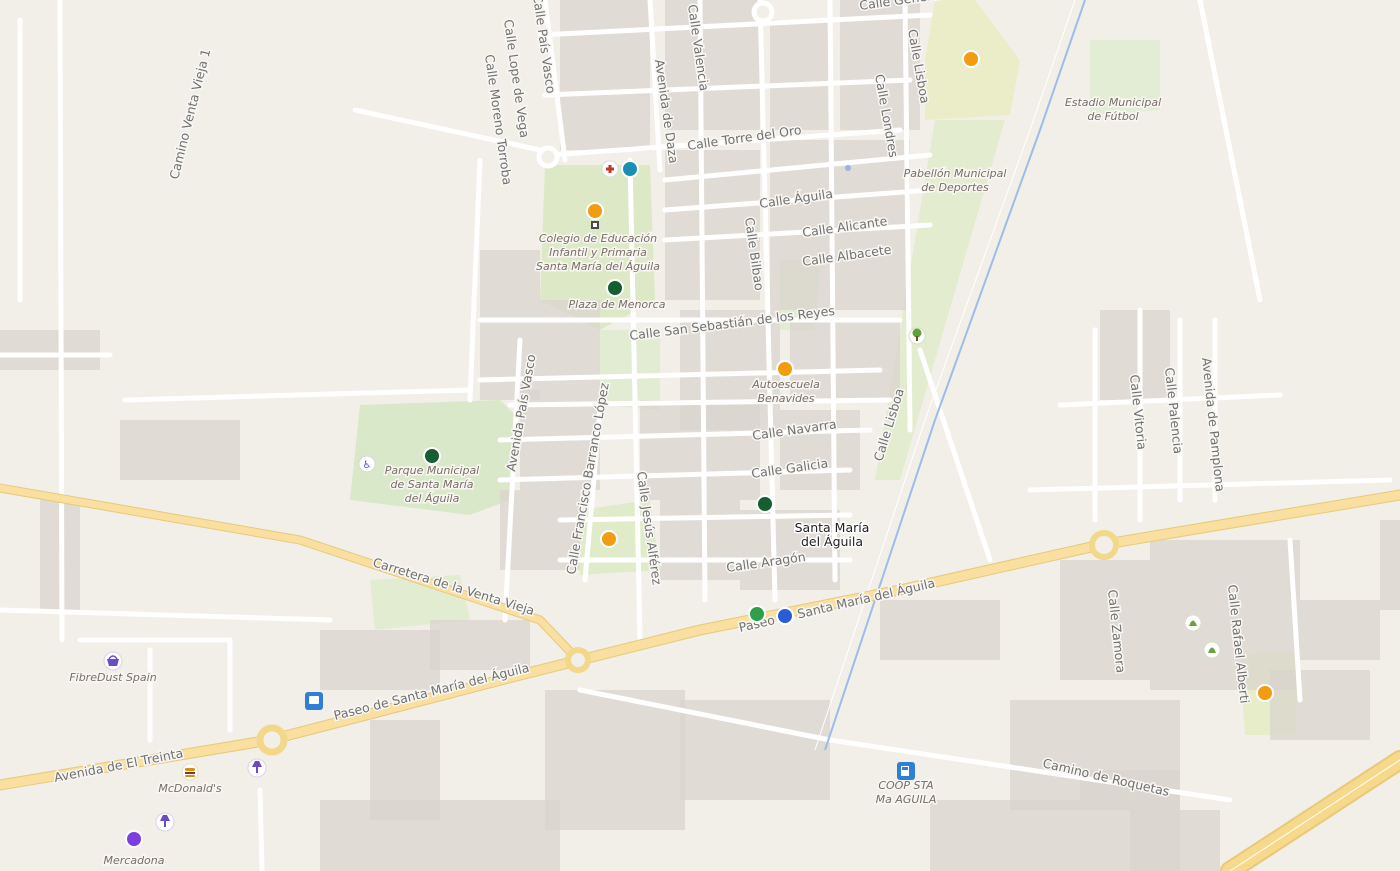  What do you see at coordinates (595, 225) in the screenshot?
I see `school-icon` at bounding box center [595, 225].